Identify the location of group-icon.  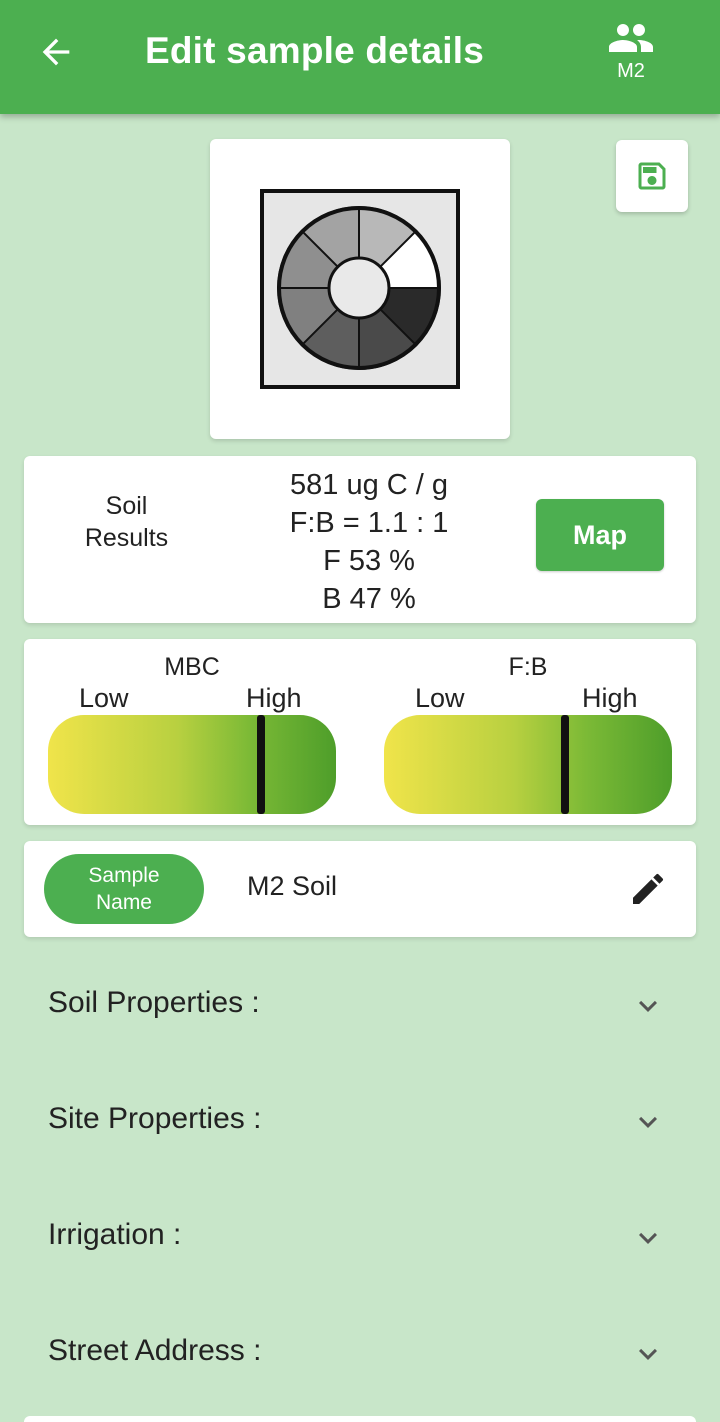
(631, 38).